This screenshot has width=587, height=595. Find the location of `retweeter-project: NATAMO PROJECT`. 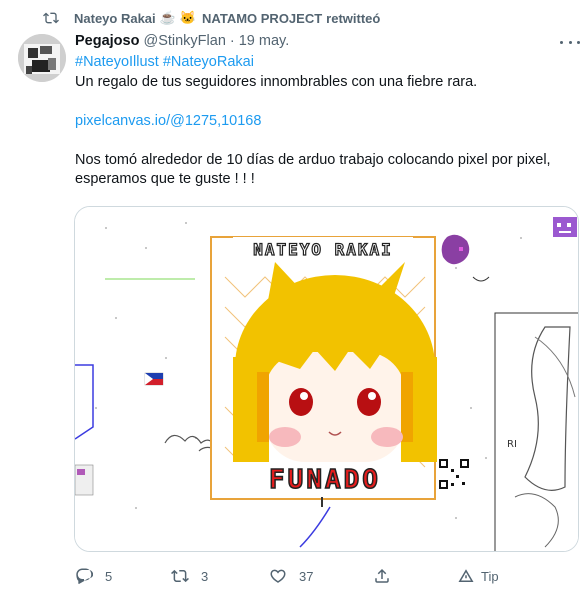

retweeter-project: NATAMO PROJECT is located at coordinates (262, 18).